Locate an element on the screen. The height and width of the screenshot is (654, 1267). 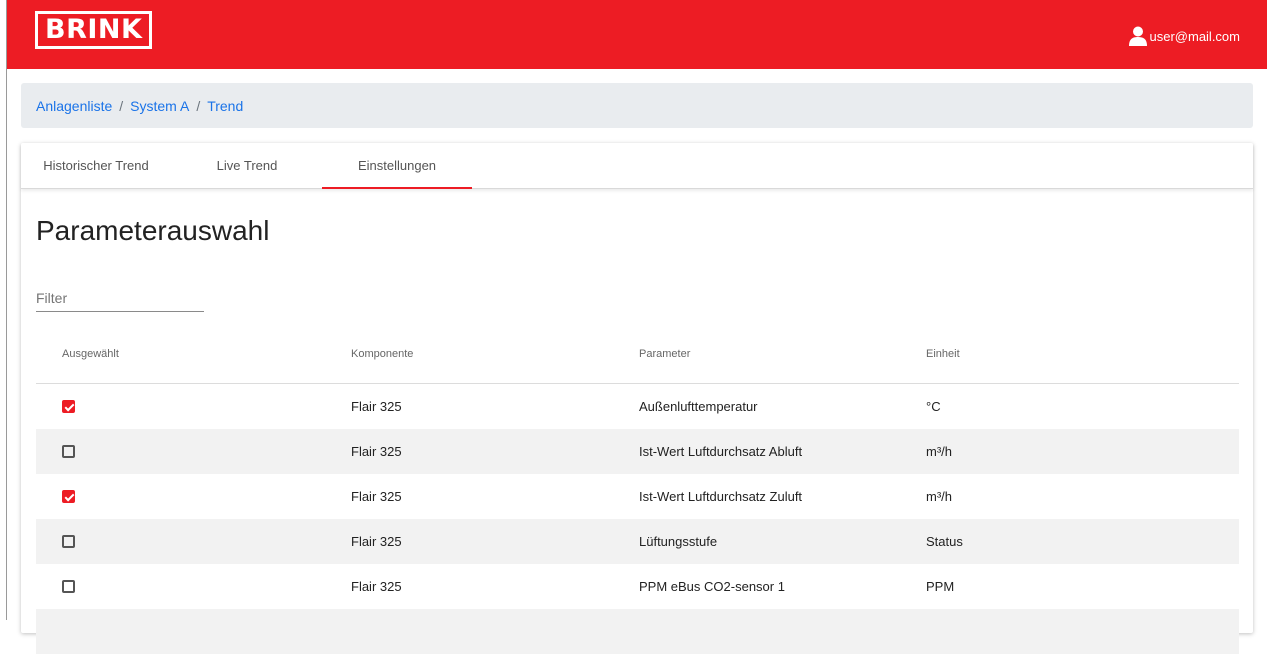
tab-einstellungen: Einstellungen is located at coordinates (397, 166).